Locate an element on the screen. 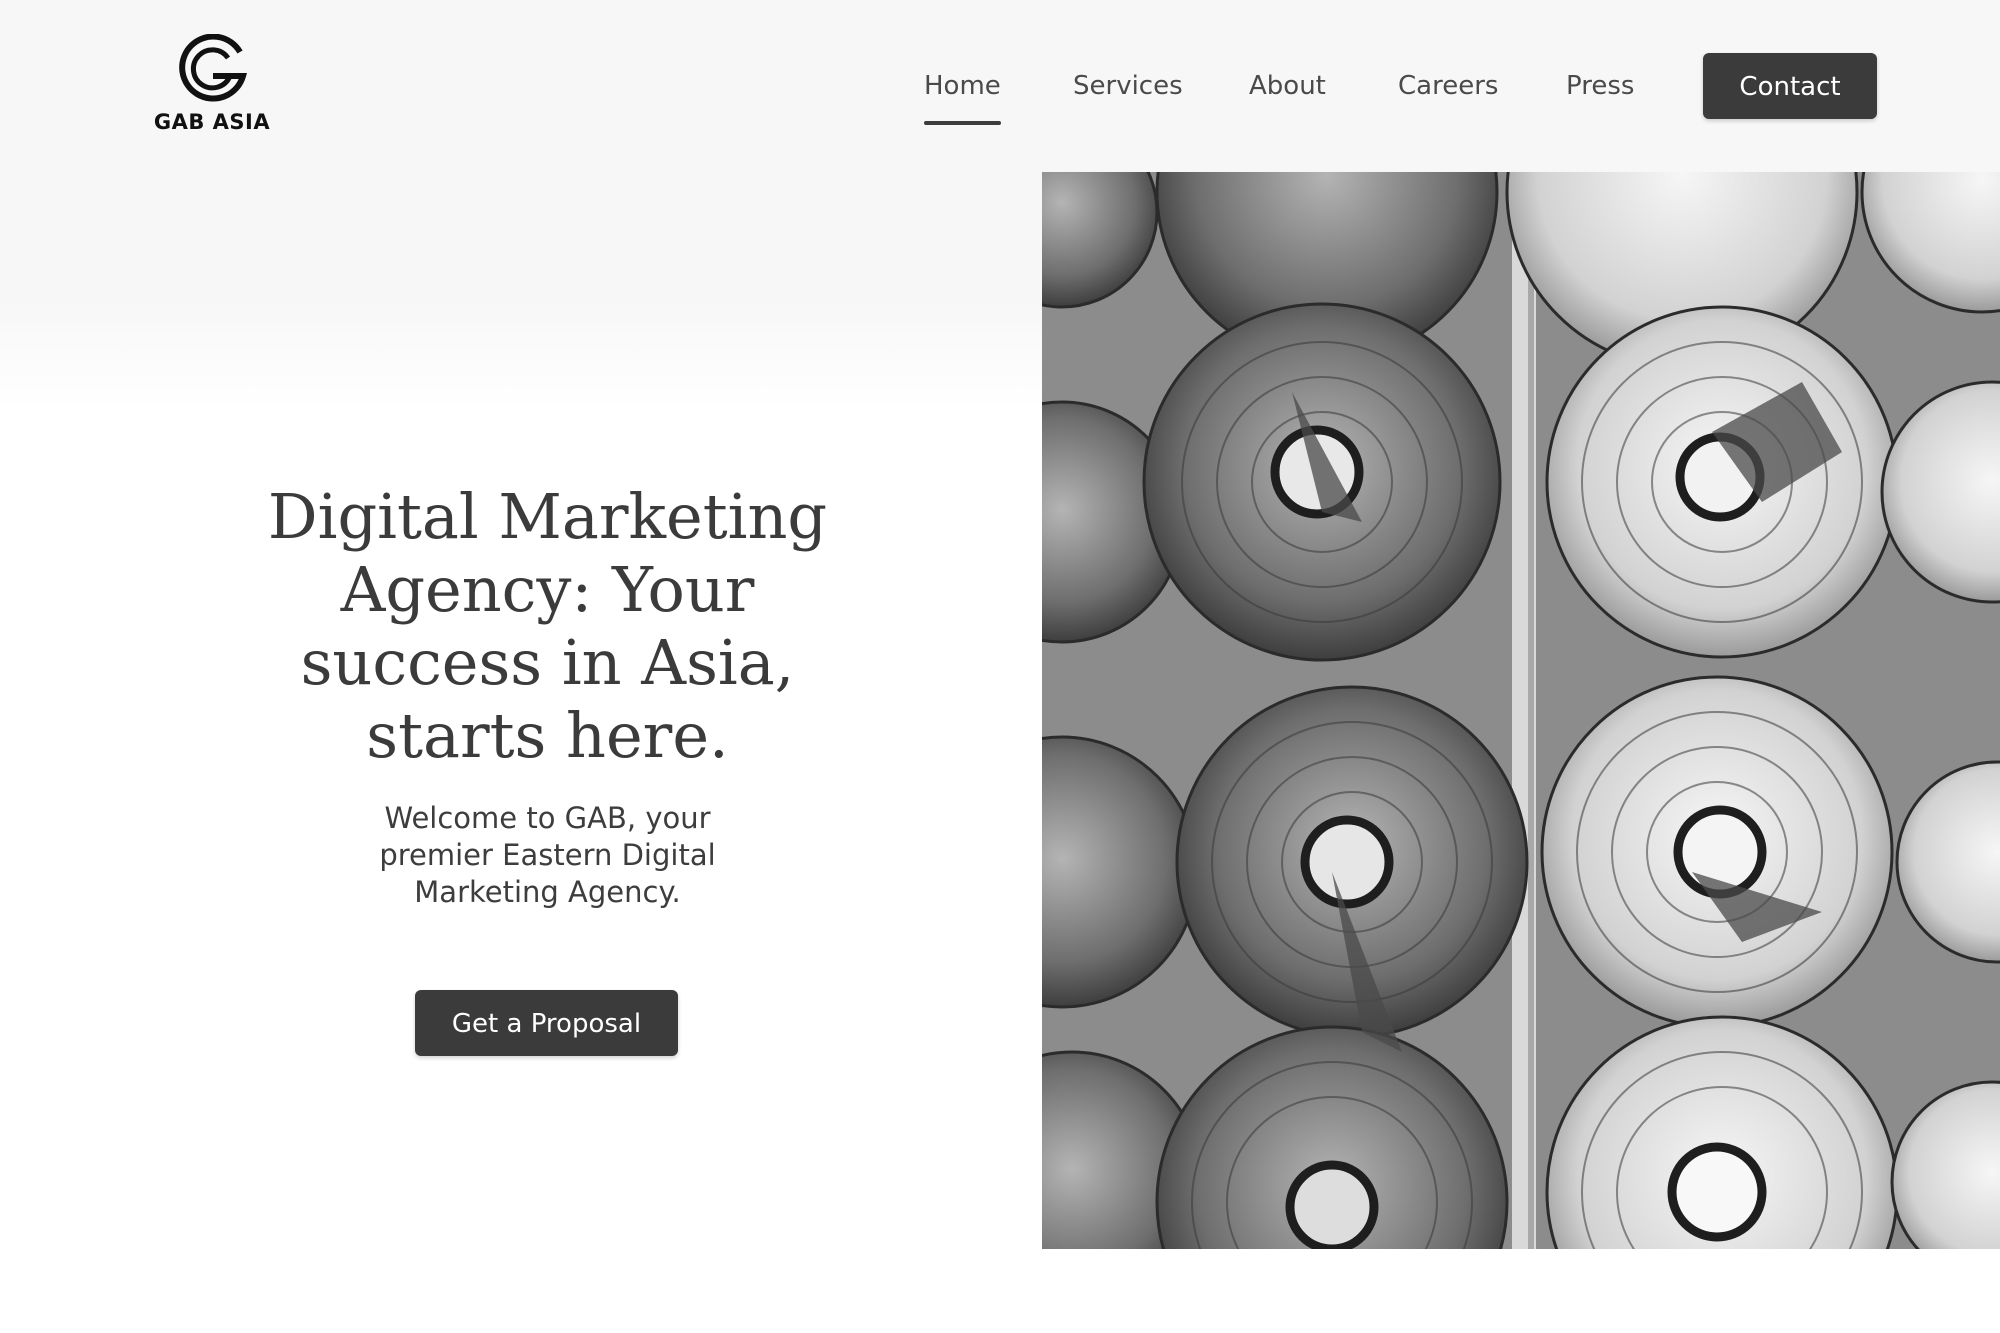  nav-press: Press is located at coordinates (1600, 89).